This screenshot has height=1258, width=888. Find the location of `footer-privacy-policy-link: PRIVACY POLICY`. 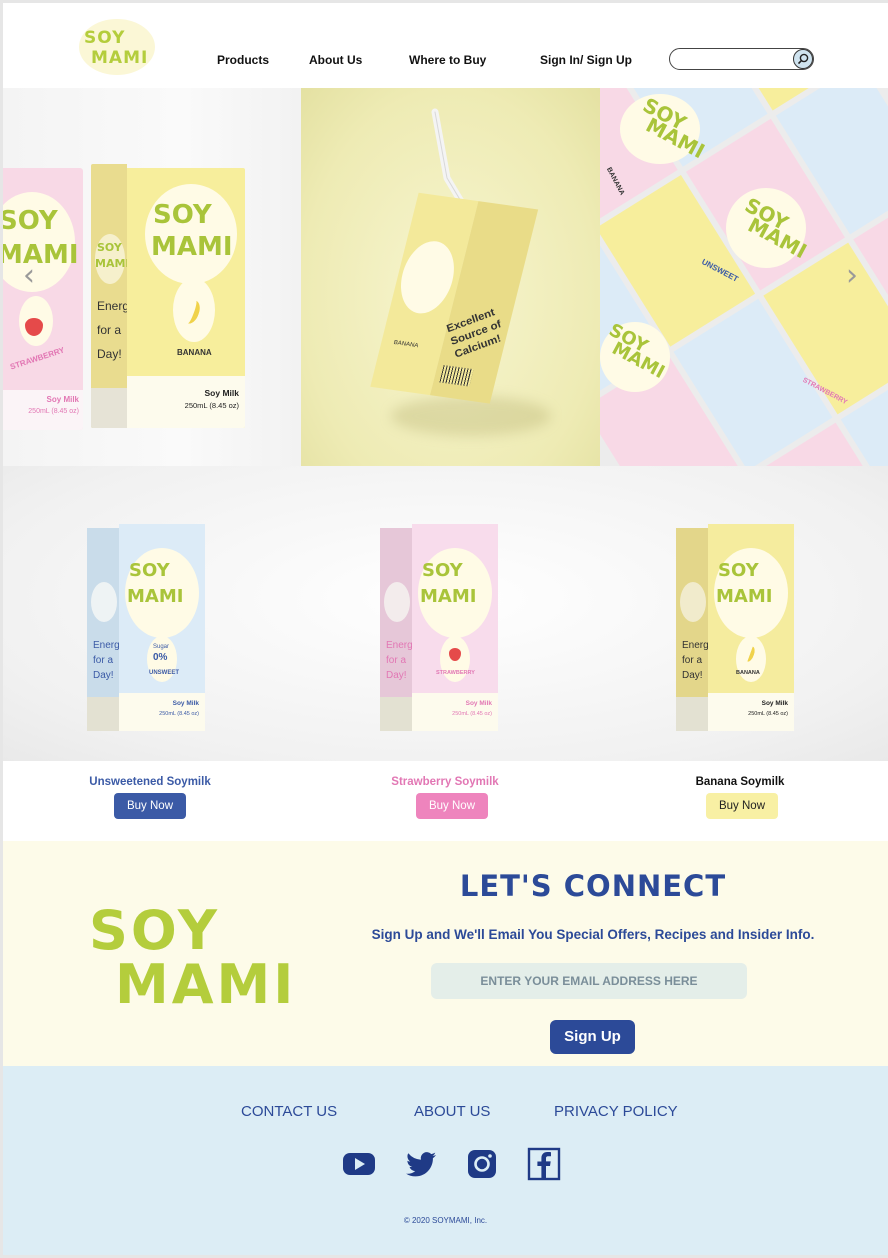

footer-privacy-policy-link: PRIVACY POLICY is located at coordinates (616, 1111).